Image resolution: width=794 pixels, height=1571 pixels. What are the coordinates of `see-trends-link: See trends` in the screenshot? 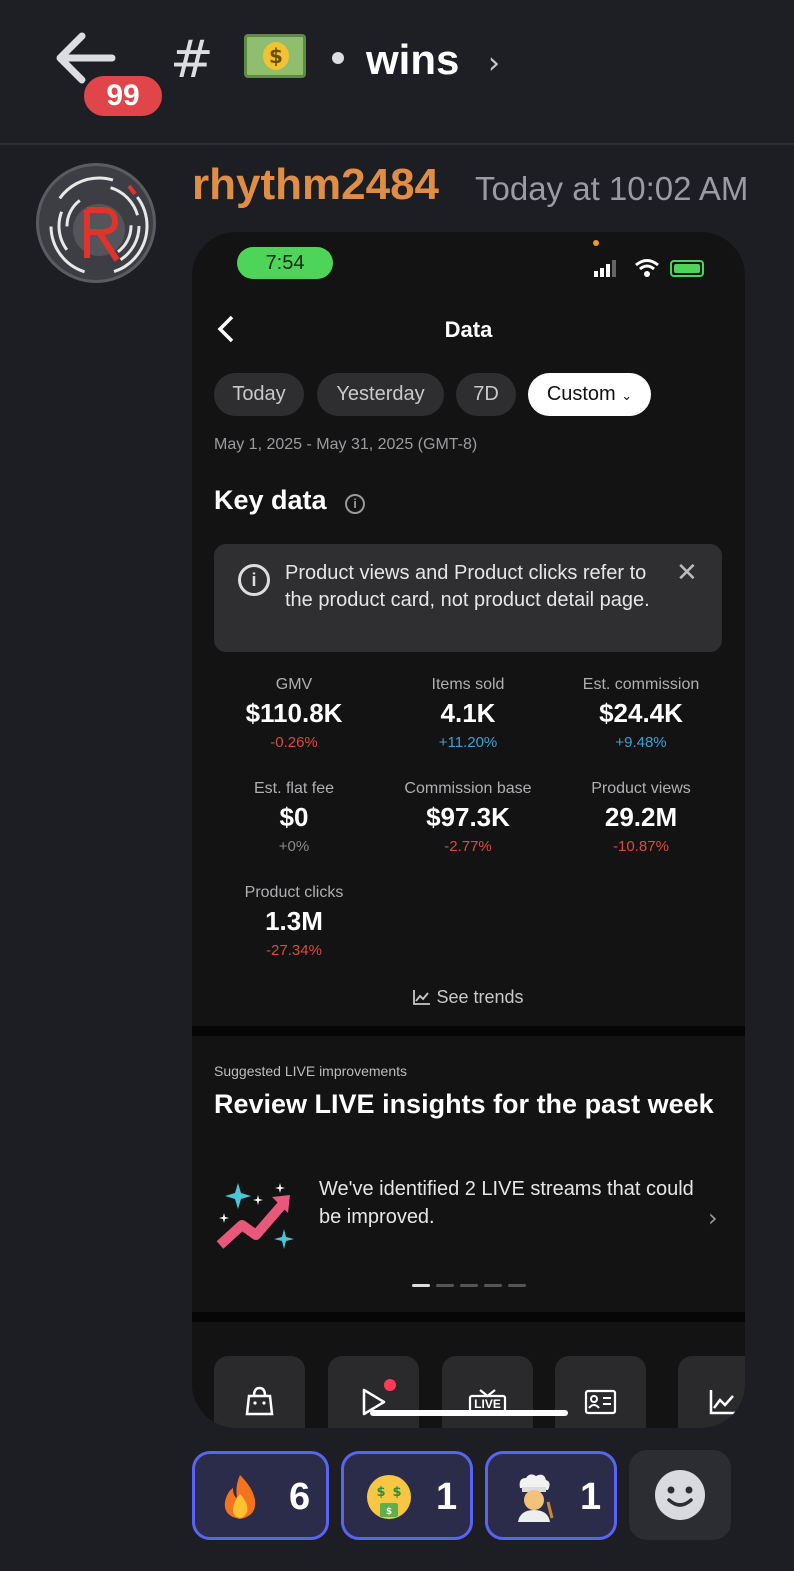 It's located at (468, 997).